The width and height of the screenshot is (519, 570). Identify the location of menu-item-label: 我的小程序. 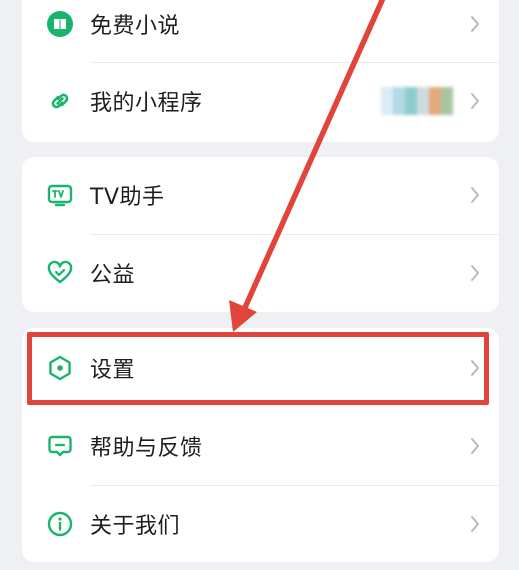
(146, 103).